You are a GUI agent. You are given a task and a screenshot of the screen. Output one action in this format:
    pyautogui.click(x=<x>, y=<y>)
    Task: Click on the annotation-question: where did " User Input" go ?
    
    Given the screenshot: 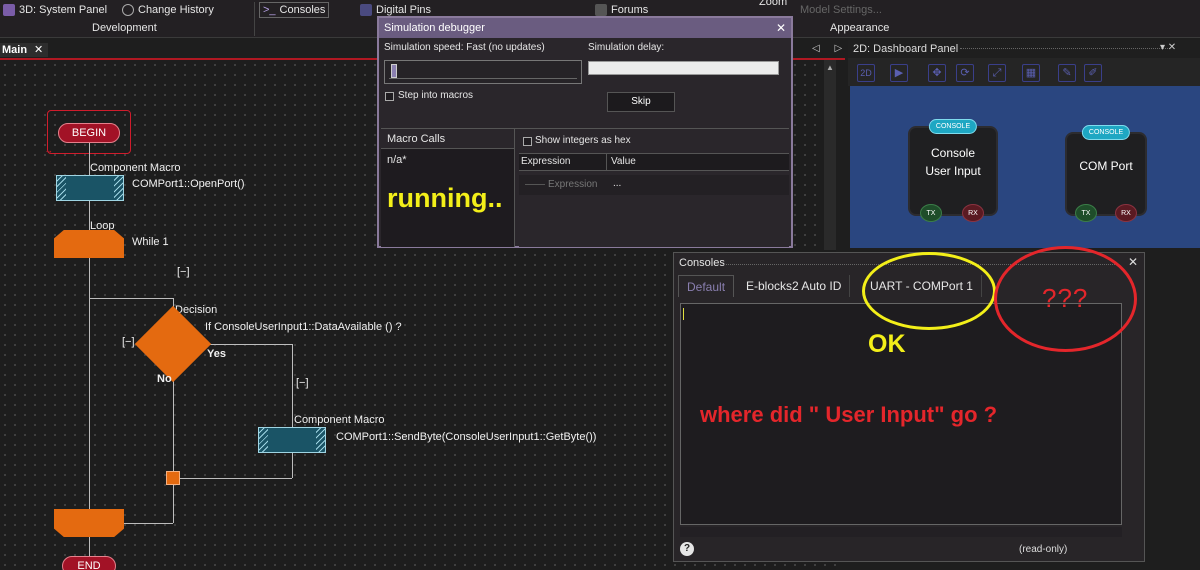 What is the action you would take?
    pyautogui.click(x=849, y=414)
    